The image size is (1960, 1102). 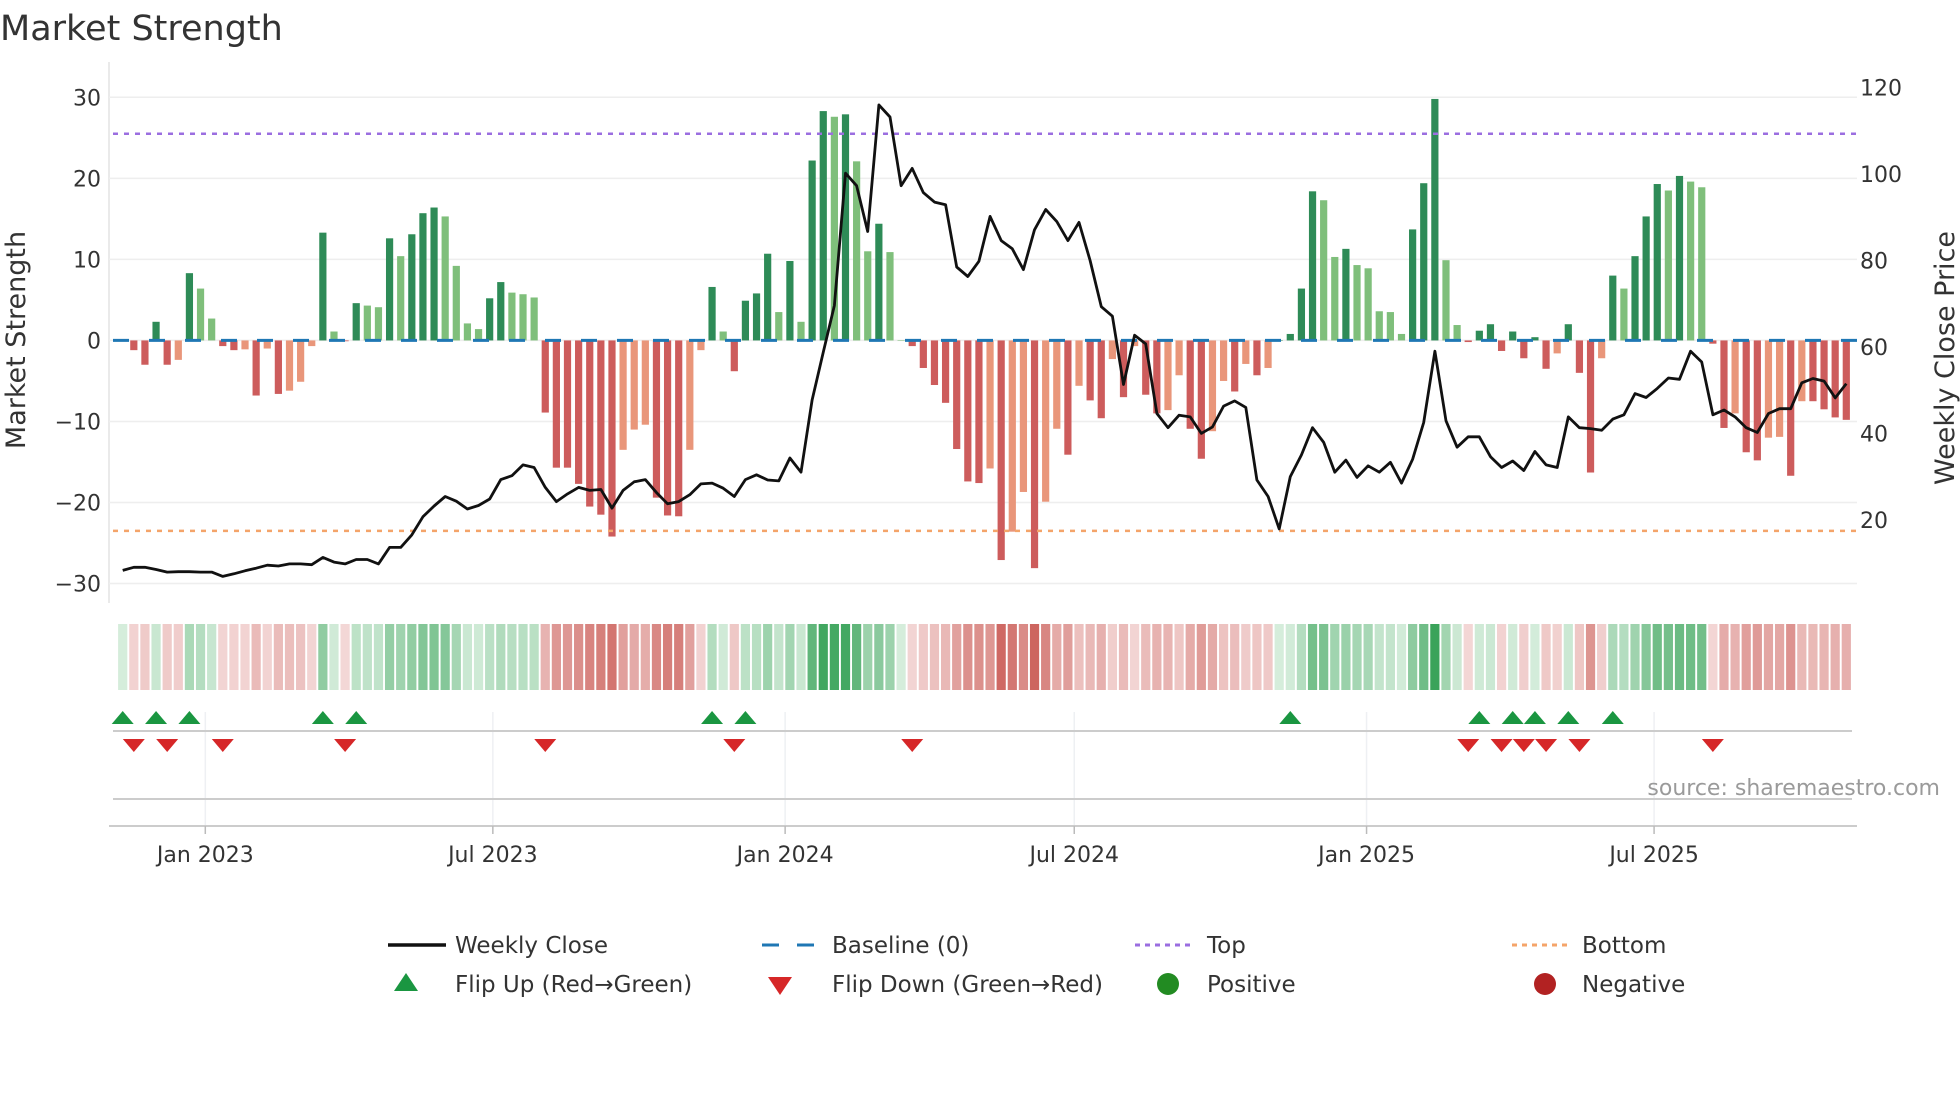 I want to click on legend-label: Bottom, so click(x=1624, y=946).